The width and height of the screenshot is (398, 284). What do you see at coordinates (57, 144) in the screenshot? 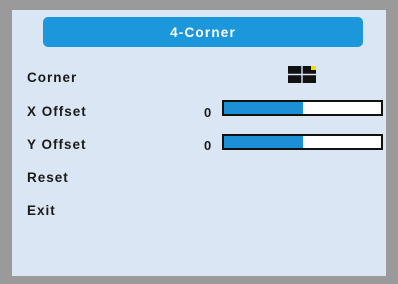
I see `menu-item-y-offset: Y Offset` at bounding box center [57, 144].